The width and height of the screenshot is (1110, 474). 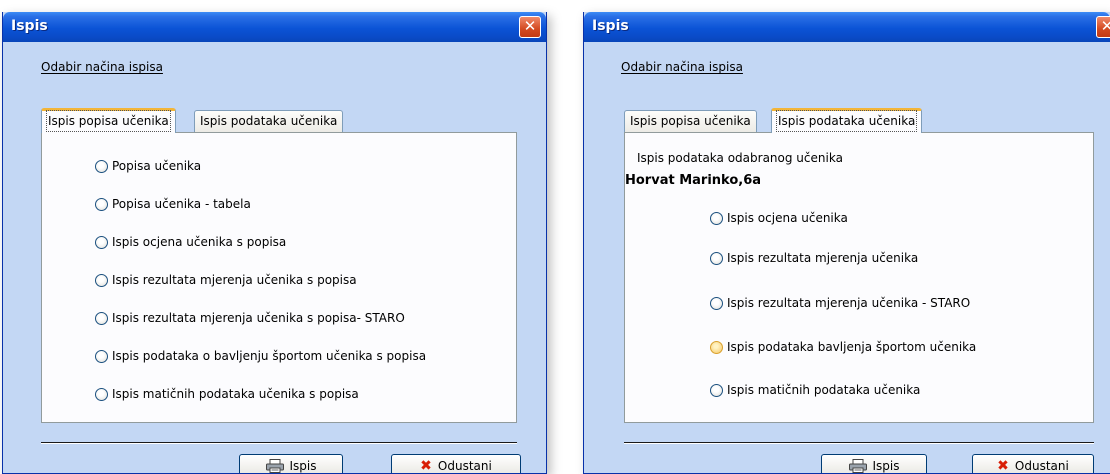 What do you see at coordinates (740, 158) in the screenshot?
I see `info-text: Ispis podataka odabranog učenika` at bounding box center [740, 158].